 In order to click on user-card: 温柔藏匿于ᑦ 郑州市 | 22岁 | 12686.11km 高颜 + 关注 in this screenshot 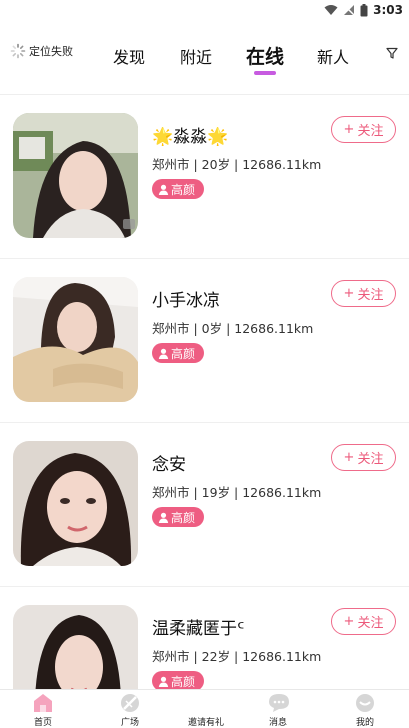, I will do `click(204, 638)`.